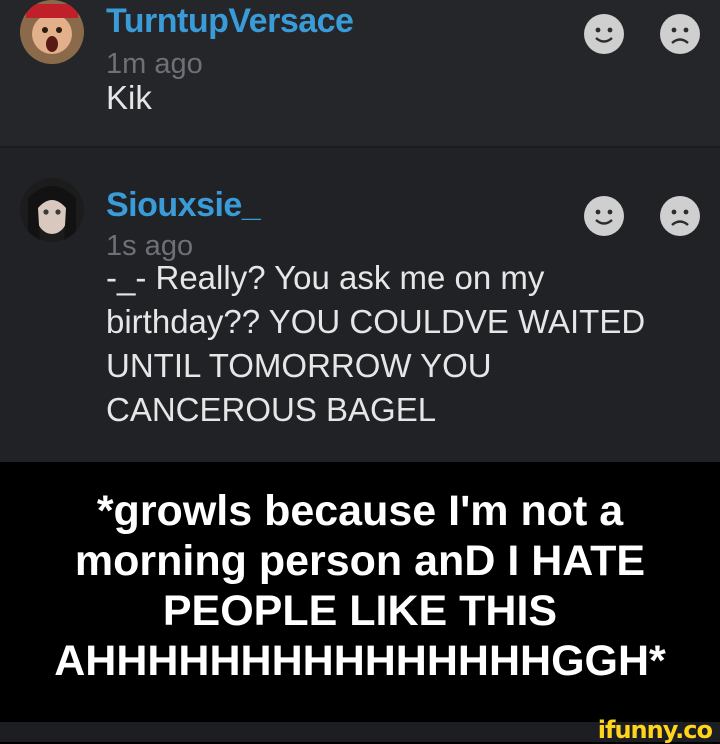  What do you see at coordinates (183, 205) in the screenshot?
I see `username: Siouxsie_` at bounding box center [183, 205].